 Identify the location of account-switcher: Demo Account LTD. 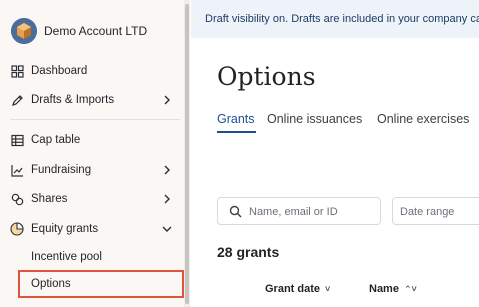
(79, 31).